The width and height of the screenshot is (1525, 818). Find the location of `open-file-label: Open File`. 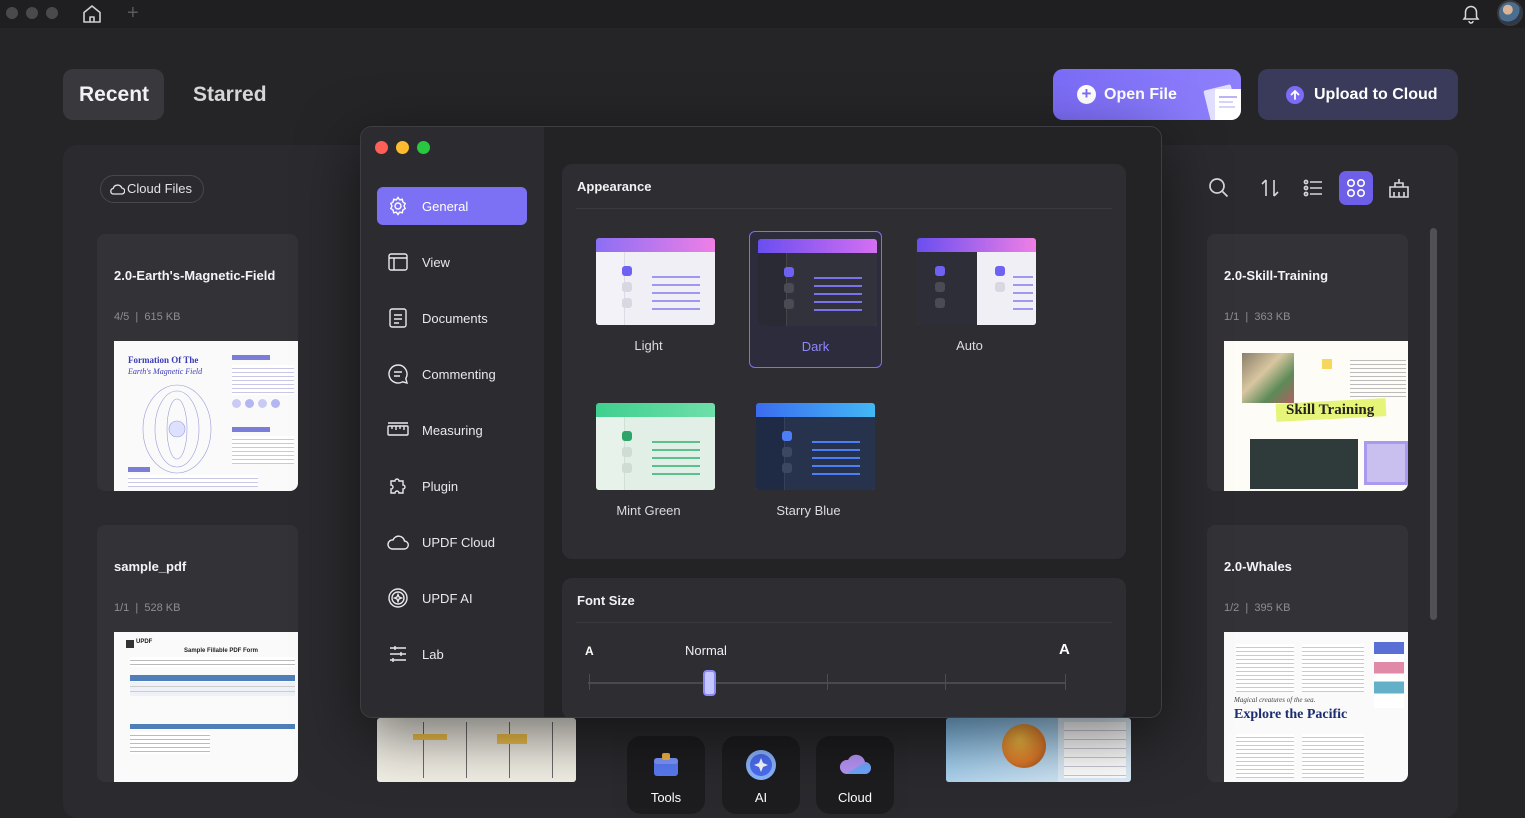

open-file-label: Open File is located at coordinates (1140, 94).